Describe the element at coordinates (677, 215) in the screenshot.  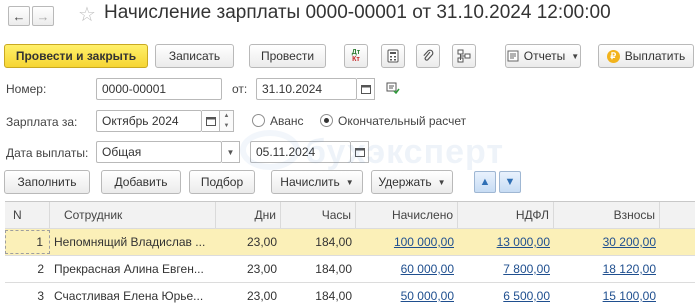
I see `column-header-filler` at that location.